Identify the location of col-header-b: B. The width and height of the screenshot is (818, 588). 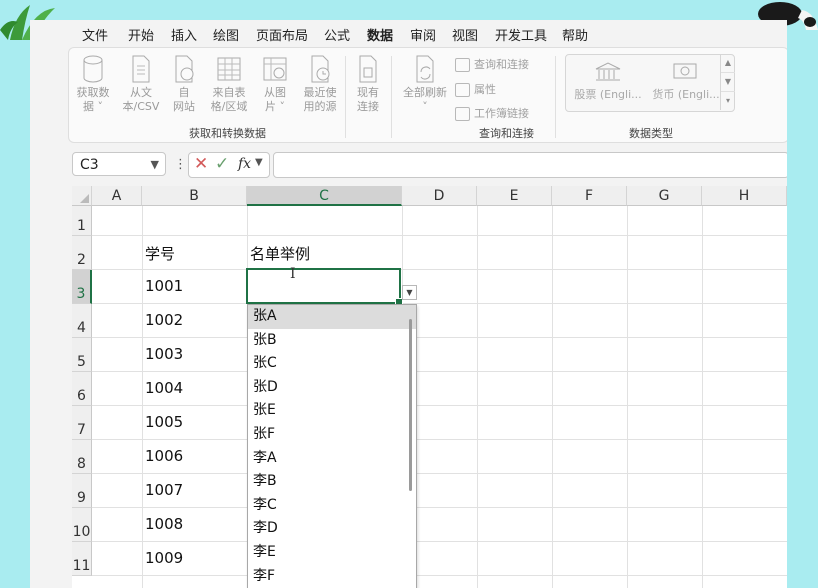
(194, 196).